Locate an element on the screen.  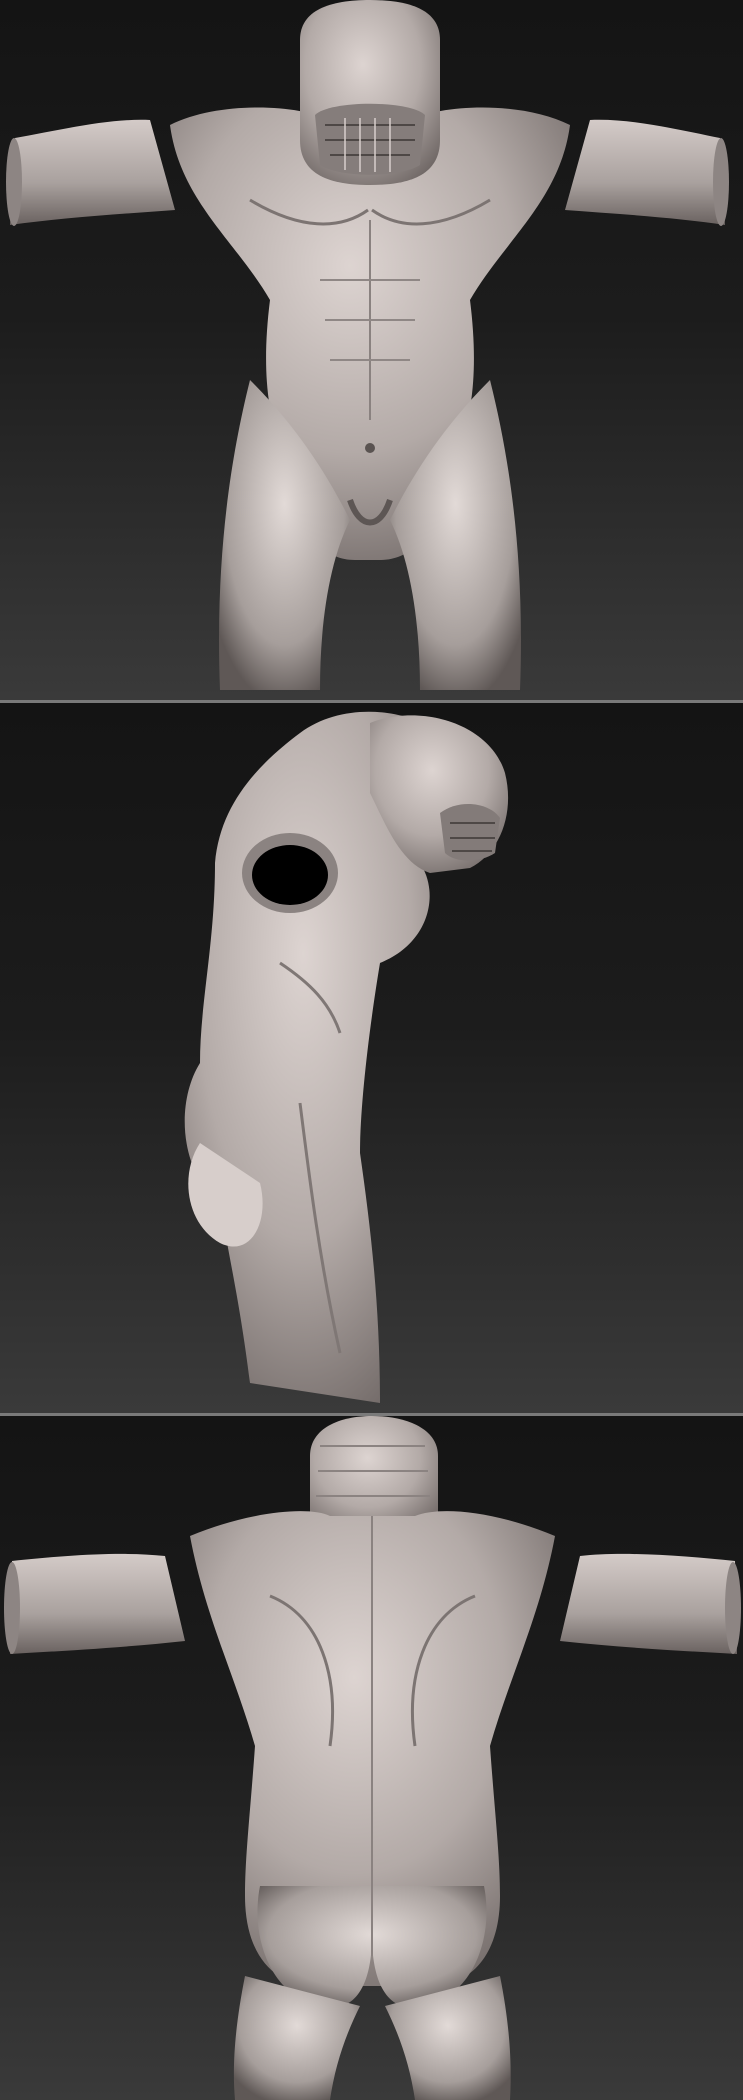
side-view-sculpt is located at coordinates (346, 1057).